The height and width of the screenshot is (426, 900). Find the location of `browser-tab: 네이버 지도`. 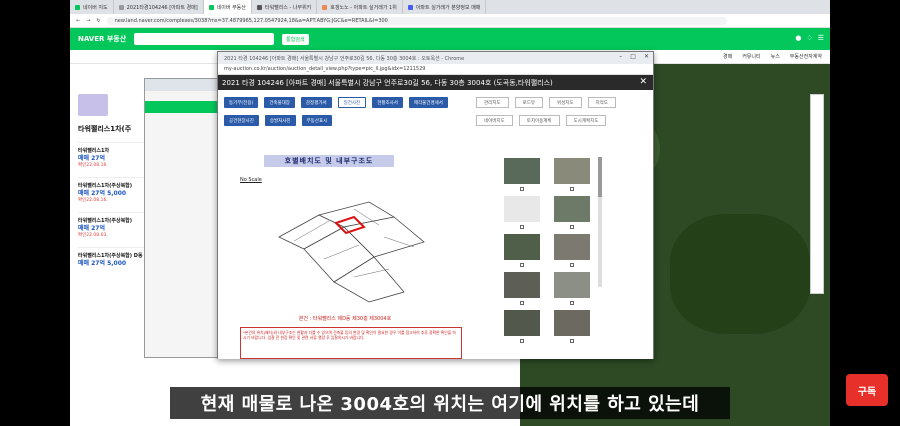

browser-tab: 네이버 지도 is located at coordinates (92, 7).